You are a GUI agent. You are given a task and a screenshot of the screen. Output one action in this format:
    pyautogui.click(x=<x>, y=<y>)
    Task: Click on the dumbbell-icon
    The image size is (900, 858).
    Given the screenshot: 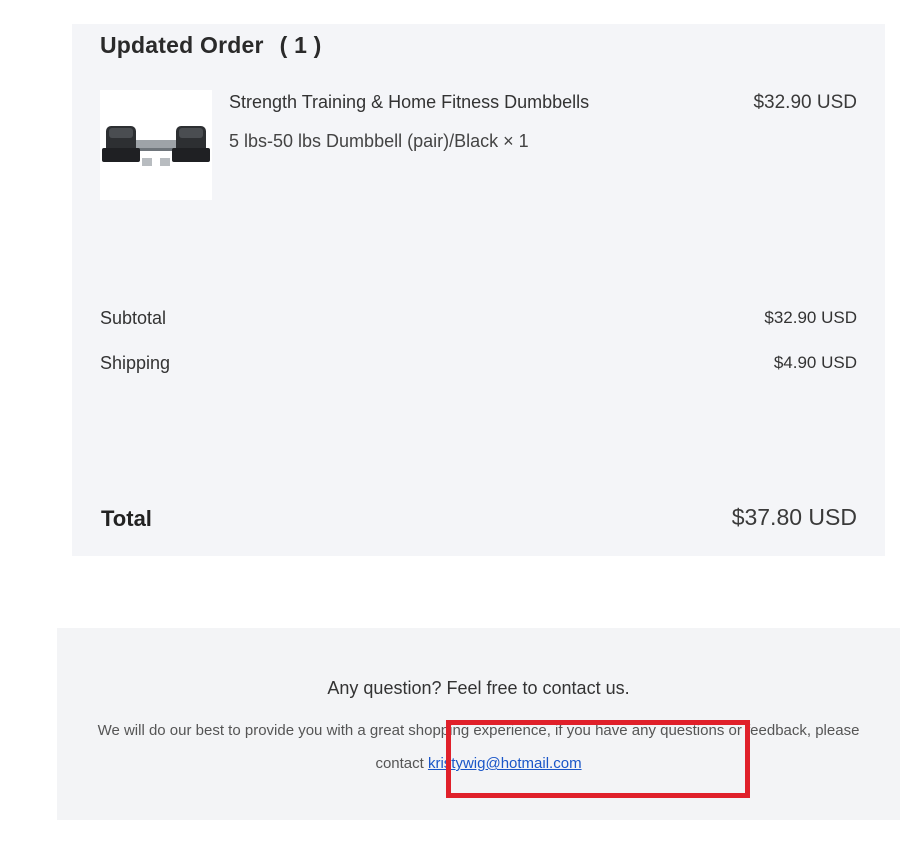 What is the action you would take?
    pyautogui.click(x=156, y=146)
    